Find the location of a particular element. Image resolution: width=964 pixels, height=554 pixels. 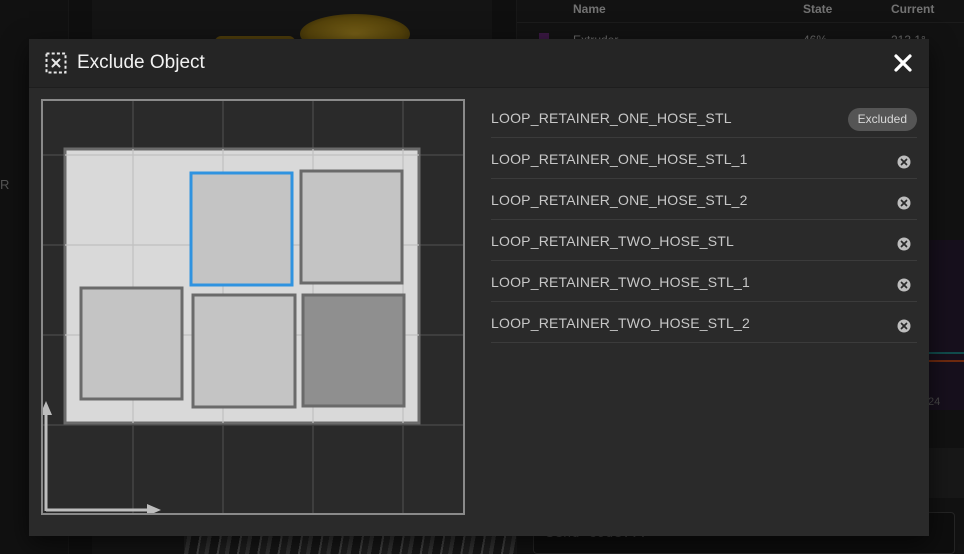

dialog-title: Exclude Object is located at coordinates (141, 62).